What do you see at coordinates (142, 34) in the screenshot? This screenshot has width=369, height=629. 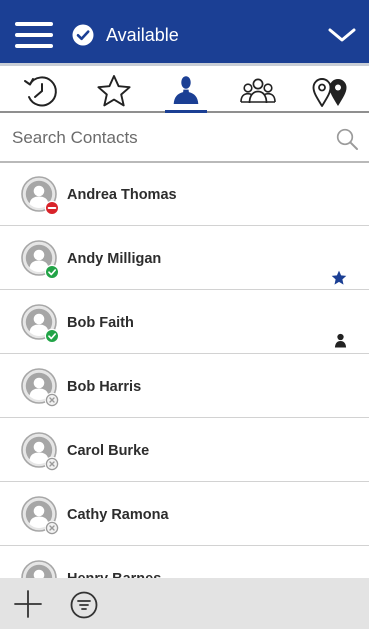 I see `status-label: Available` at bounding box center [142, 34].